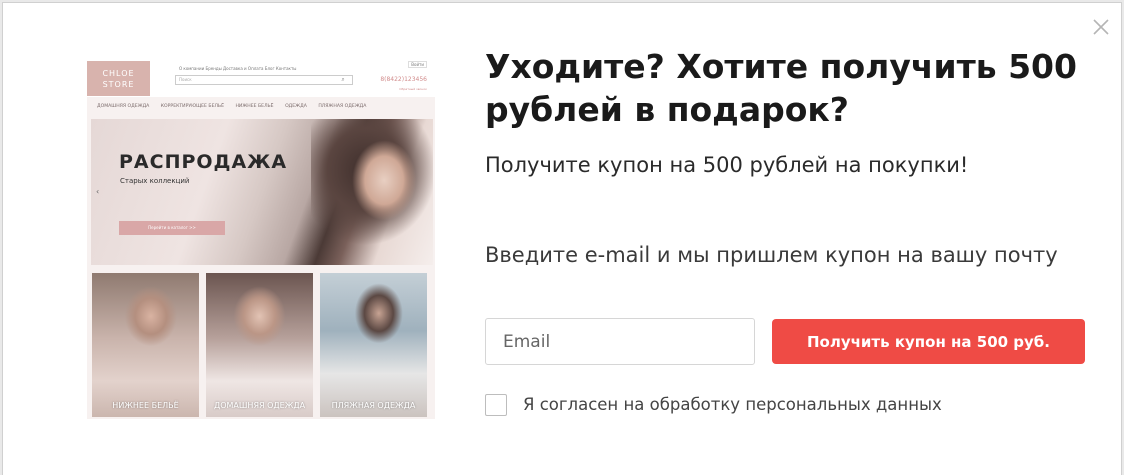 This screenshot has height=475, width=1124. I want to click on thumb-caption: ДОМАШНЯЯ ОДЕЖДА, so click(259, 405).